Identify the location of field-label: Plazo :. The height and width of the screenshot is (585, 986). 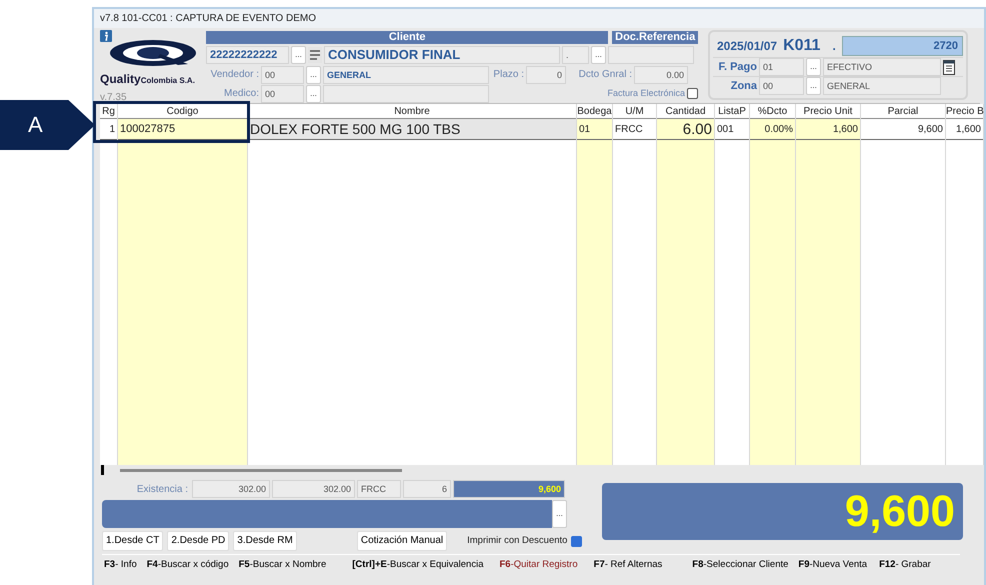
(508, 75).